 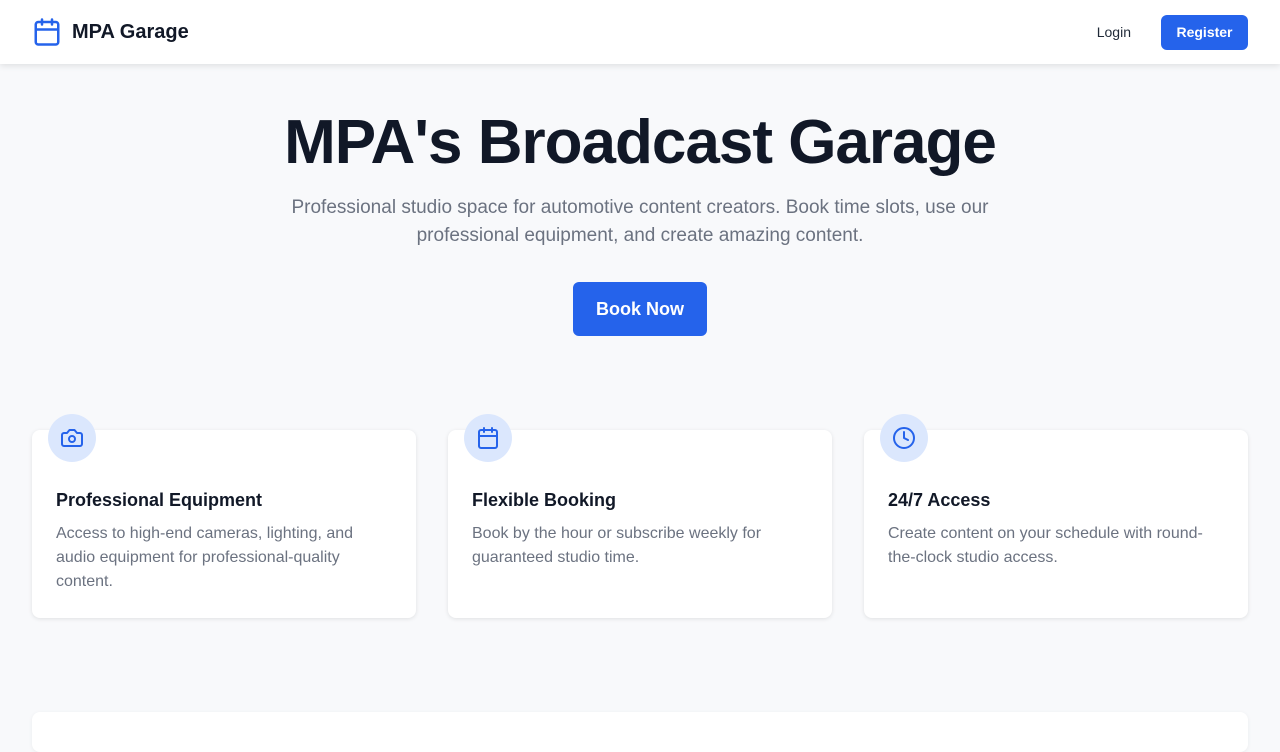 What do you see at coordinates (1204, 32) in the screenshot?
I see `register-button: Register` at bounding box center [1204, 32].